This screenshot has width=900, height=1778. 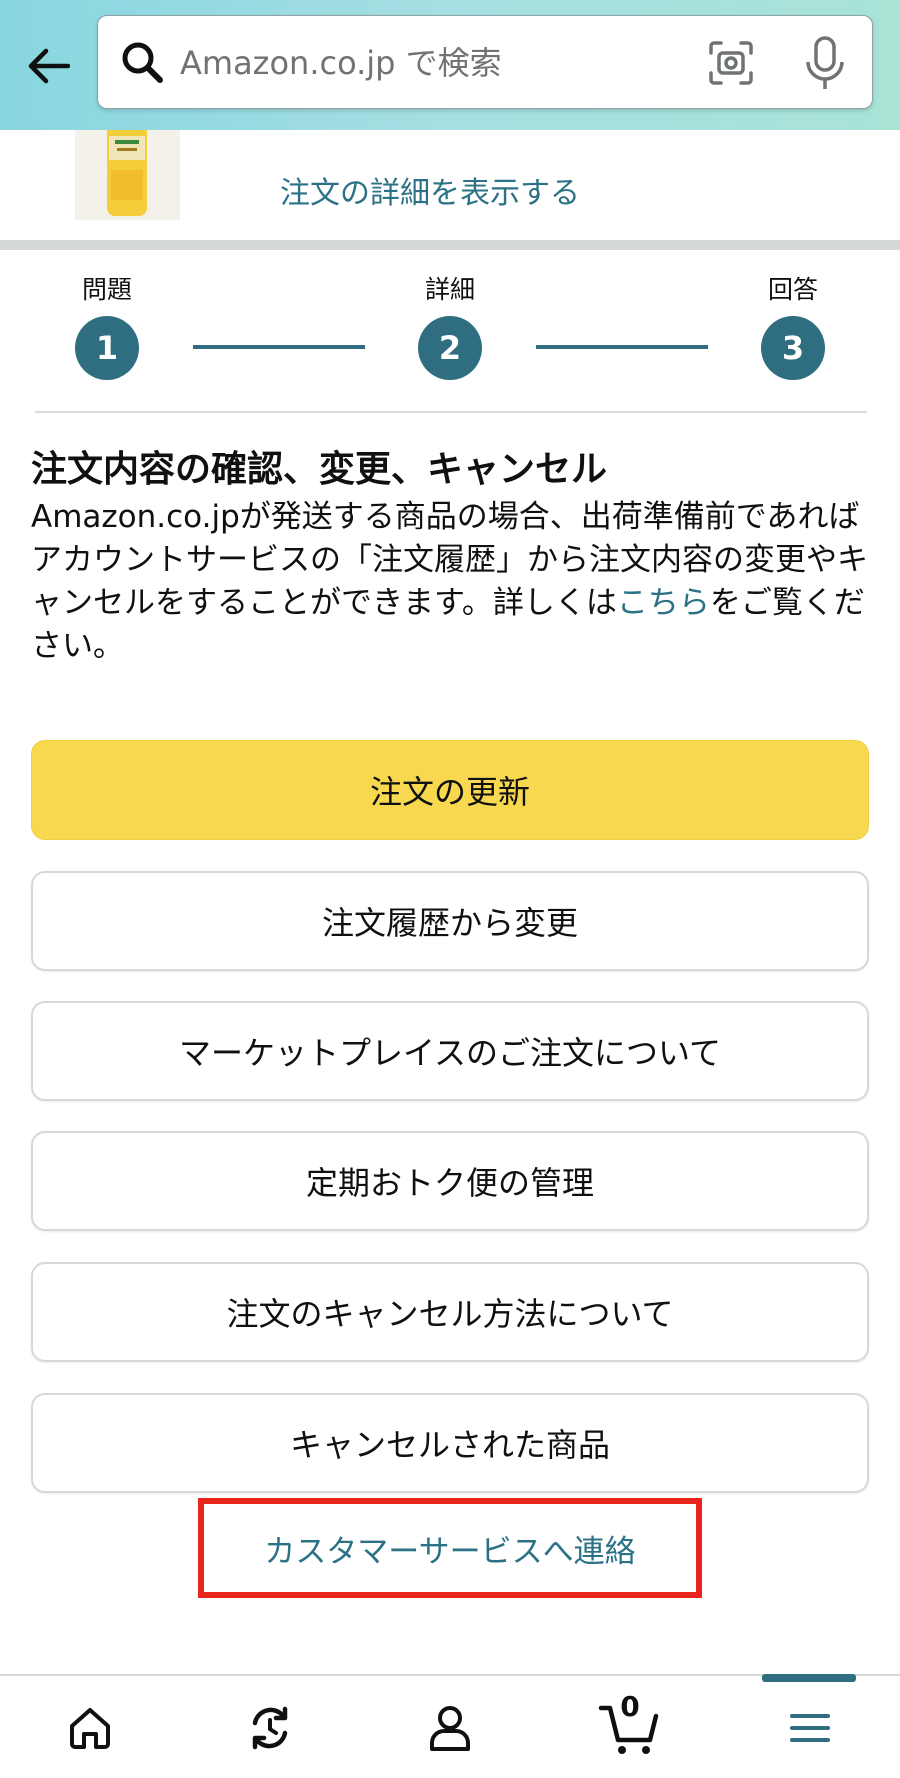 What do you see at coordinates (663, 603) in the screenshot?
I see `here-link: こちら` at bounding box center [663, 603].